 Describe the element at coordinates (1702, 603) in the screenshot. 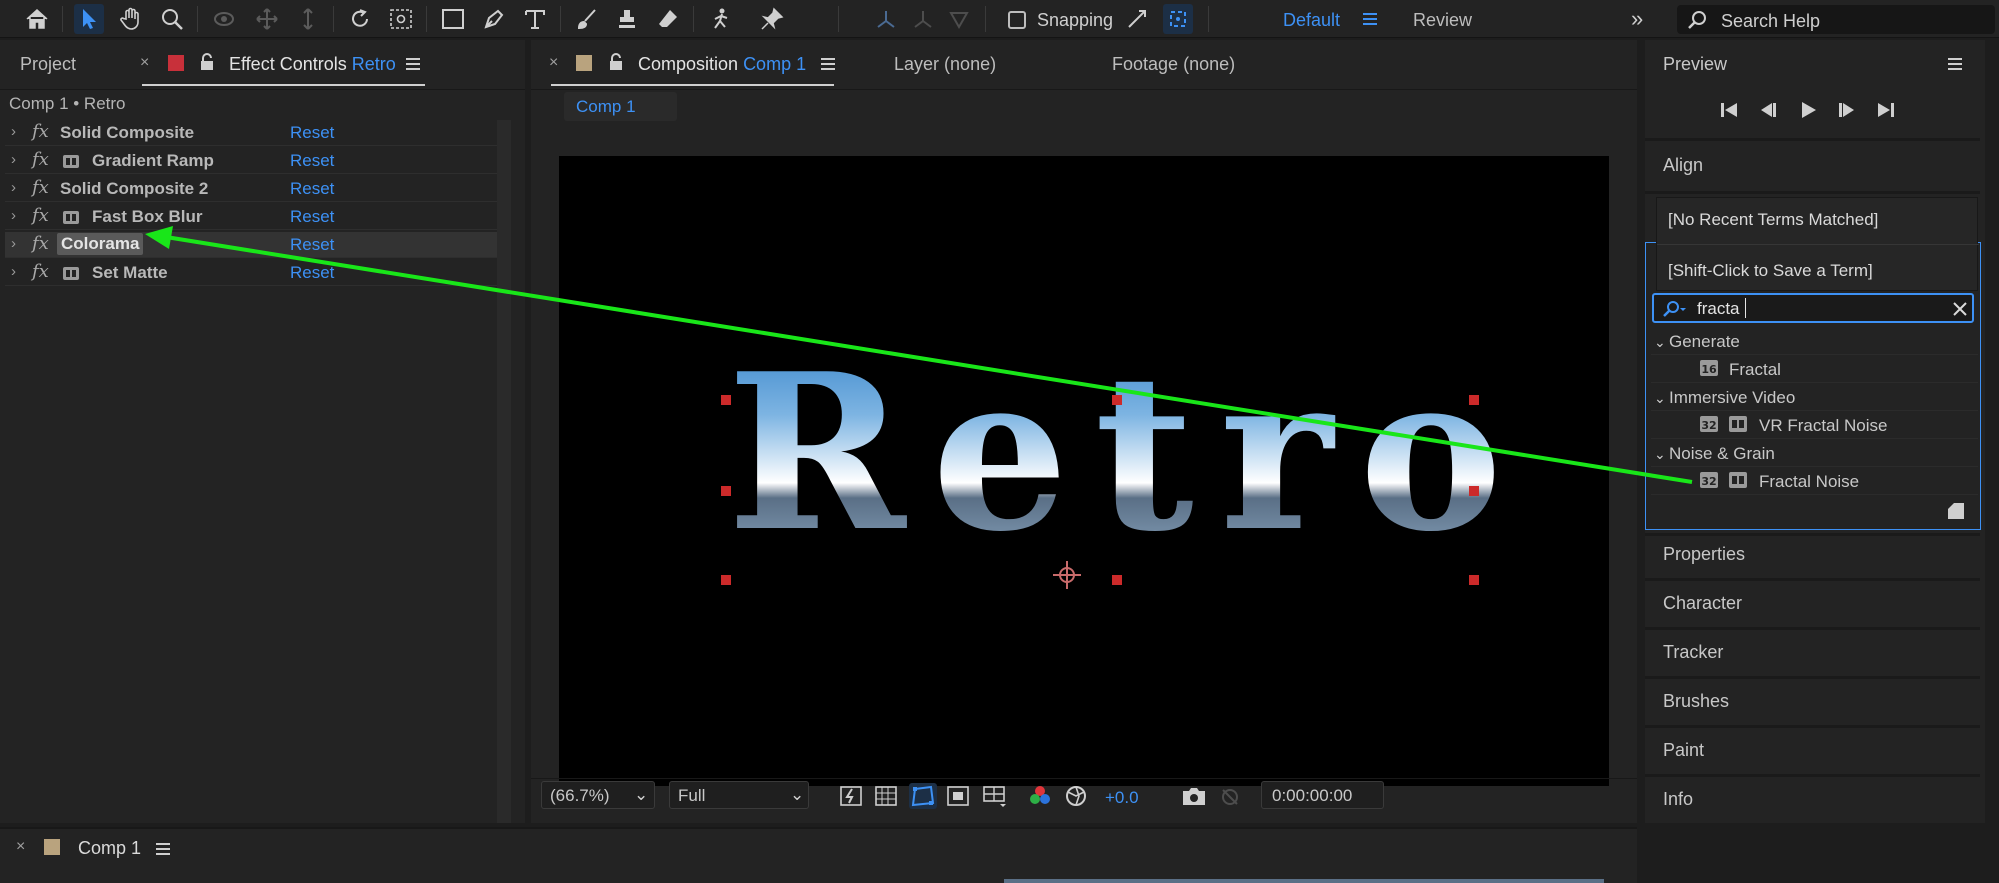

I see `character-panel-title: Character` at that location.